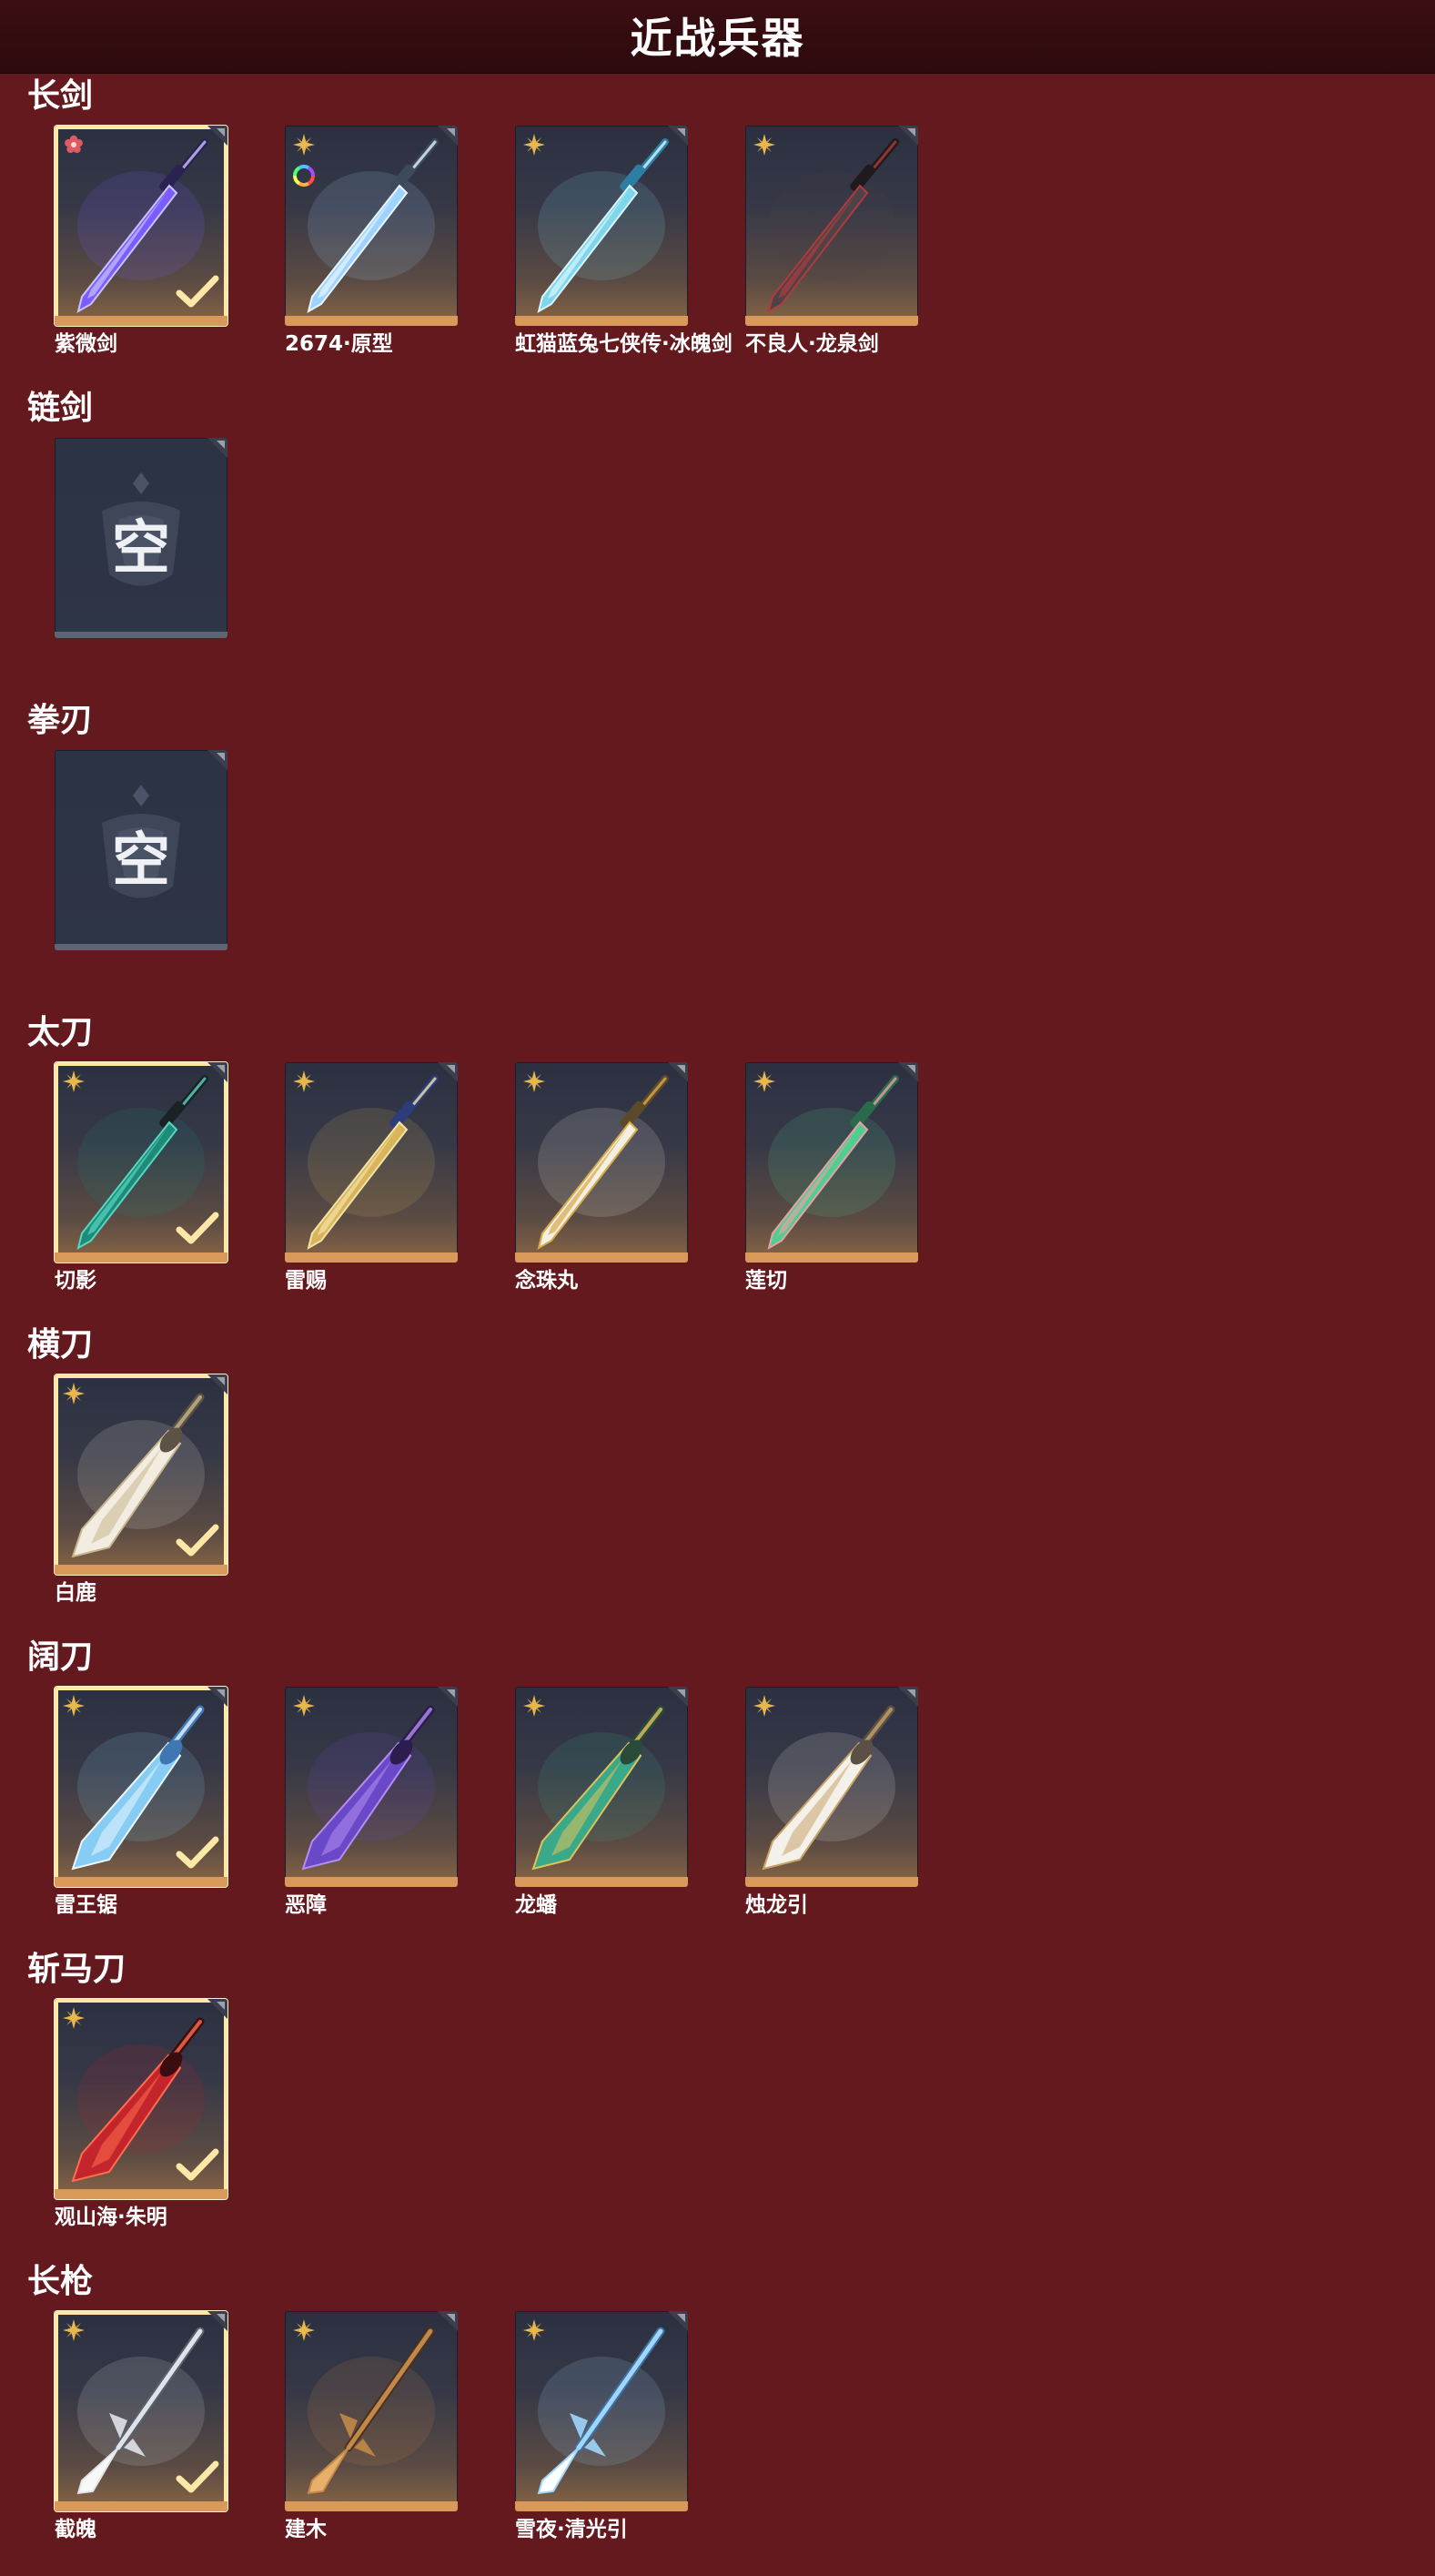  I want to click on weapon-name: 烛龙引, so click(776, 1905).